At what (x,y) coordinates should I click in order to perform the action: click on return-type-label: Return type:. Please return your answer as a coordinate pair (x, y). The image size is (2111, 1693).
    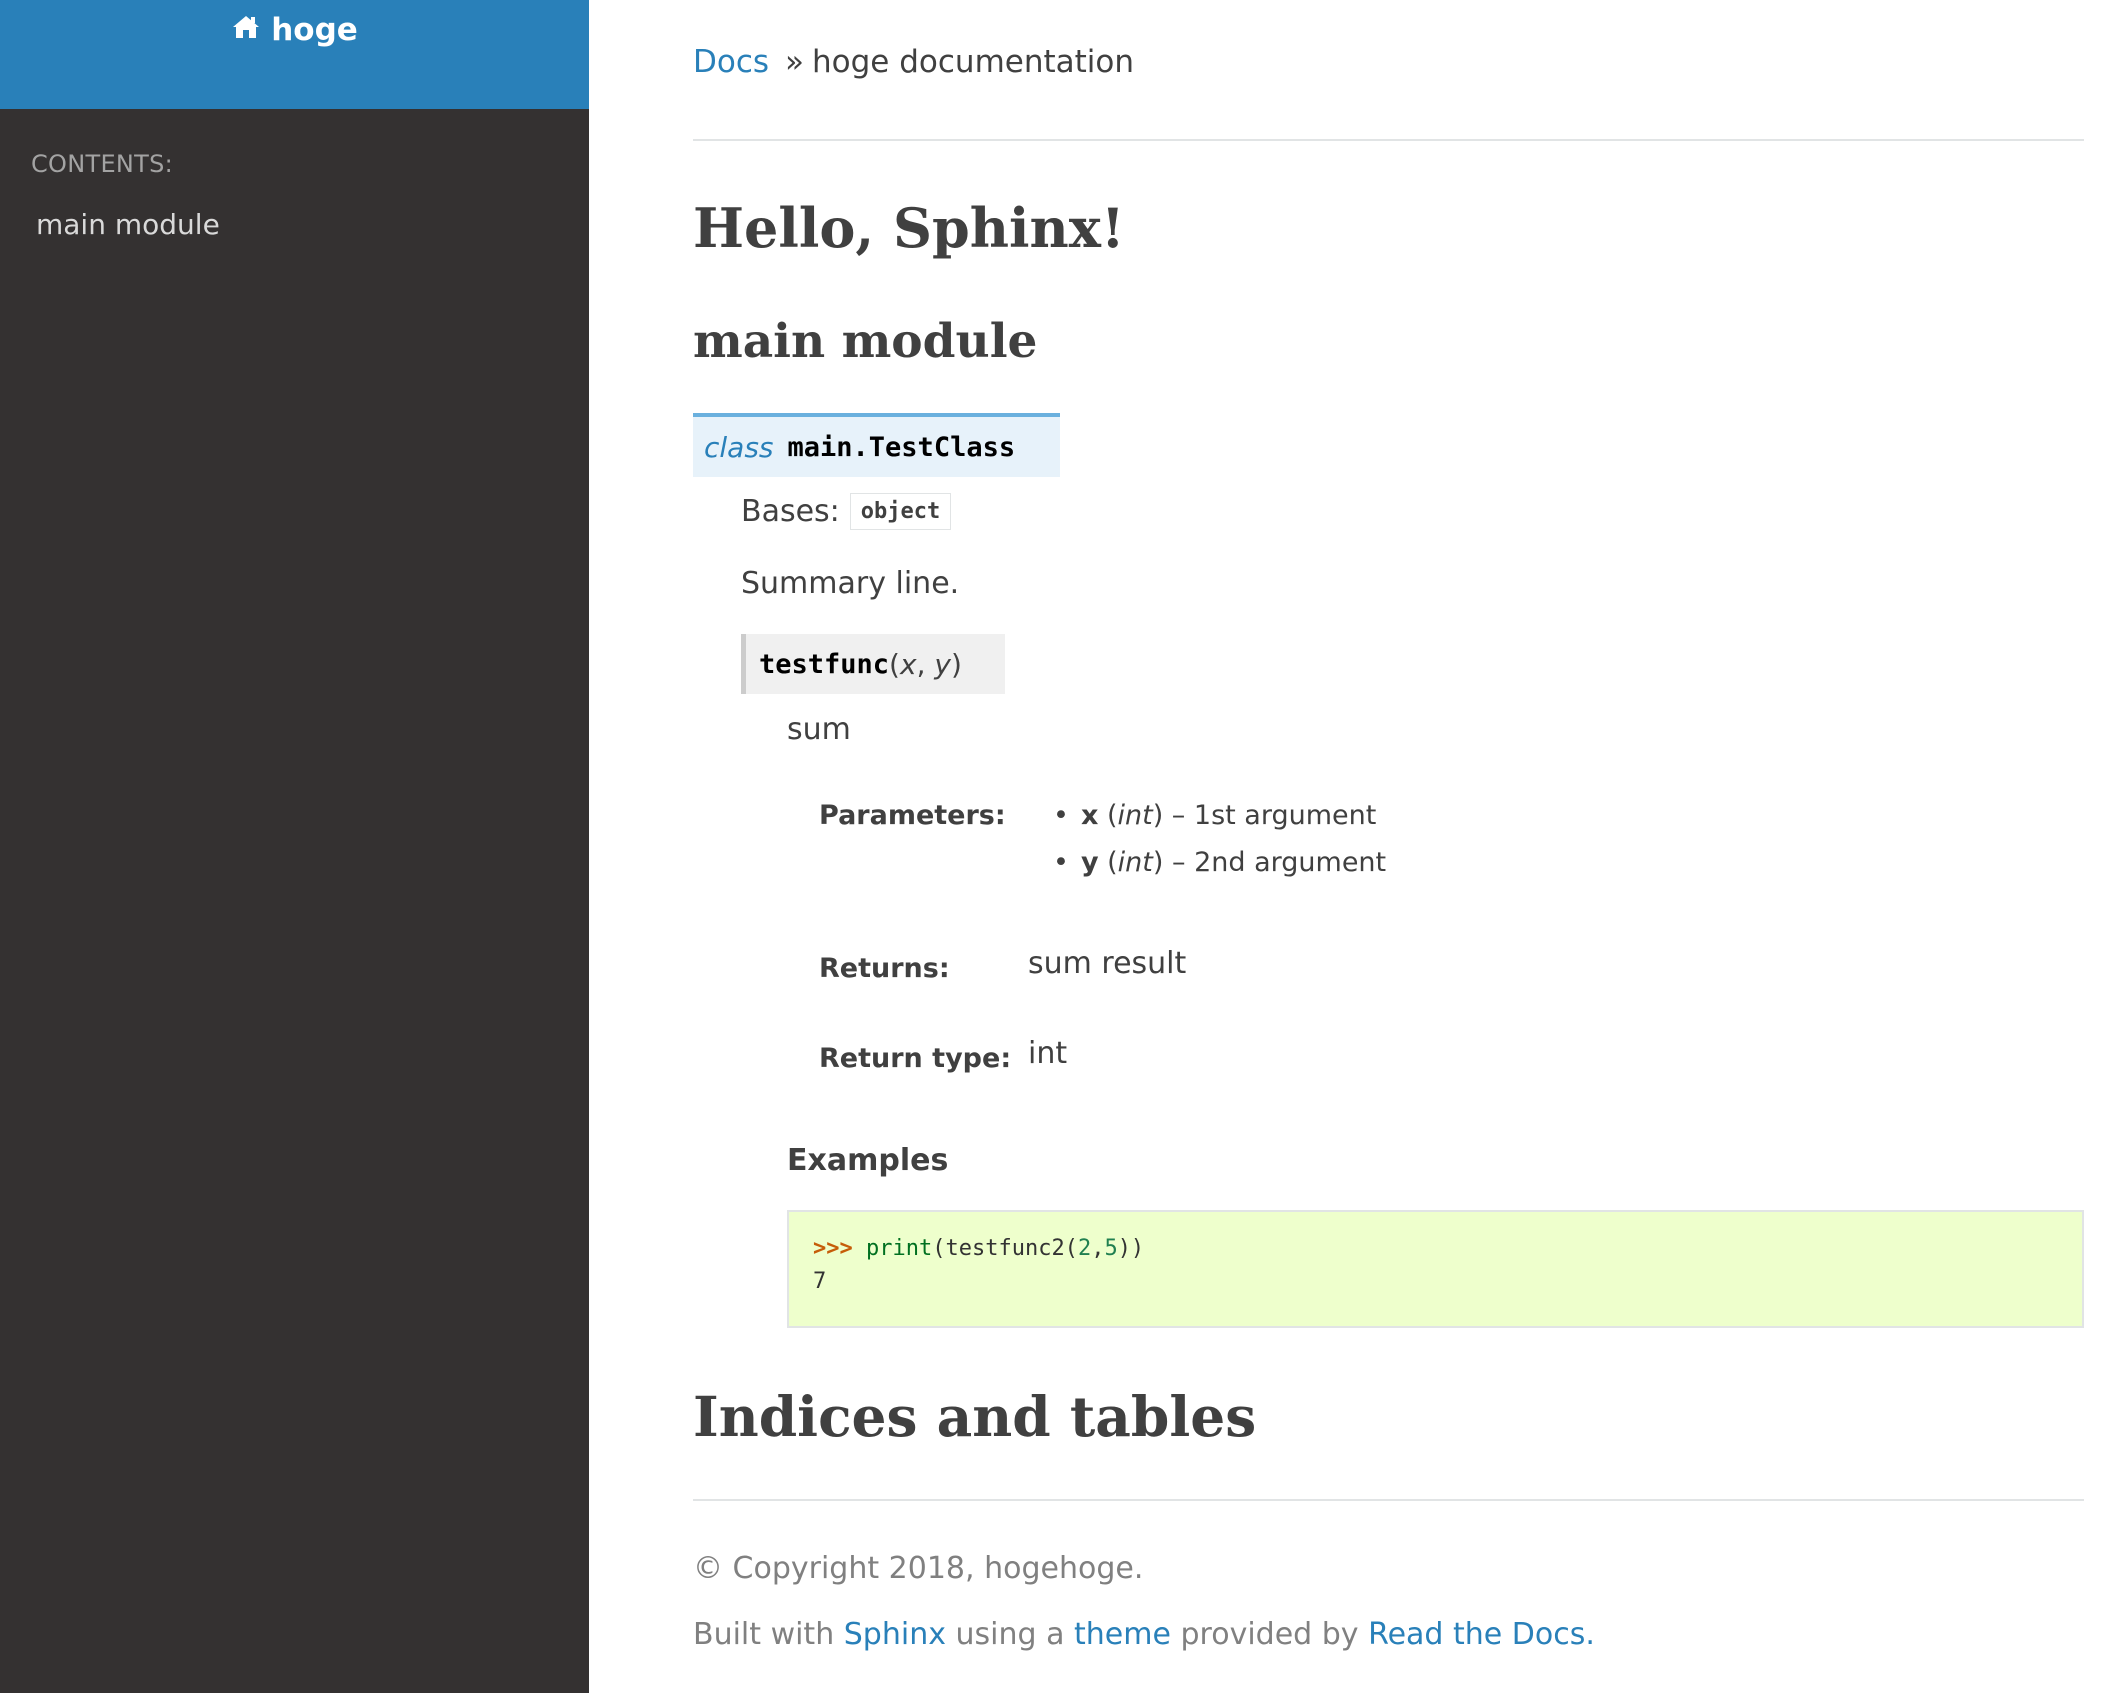
    Looking at the image, I should click on (915, 1058).